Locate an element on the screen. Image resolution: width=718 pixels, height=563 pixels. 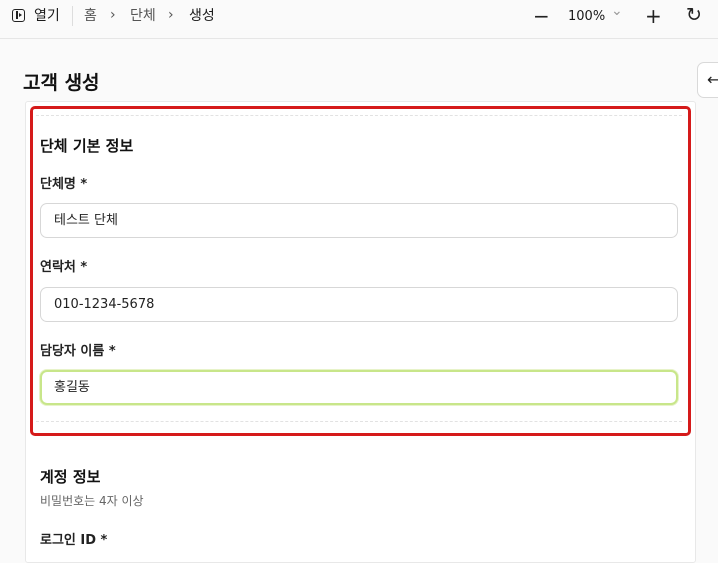
zoom-level: 100% is located at coordinates (586, 17).